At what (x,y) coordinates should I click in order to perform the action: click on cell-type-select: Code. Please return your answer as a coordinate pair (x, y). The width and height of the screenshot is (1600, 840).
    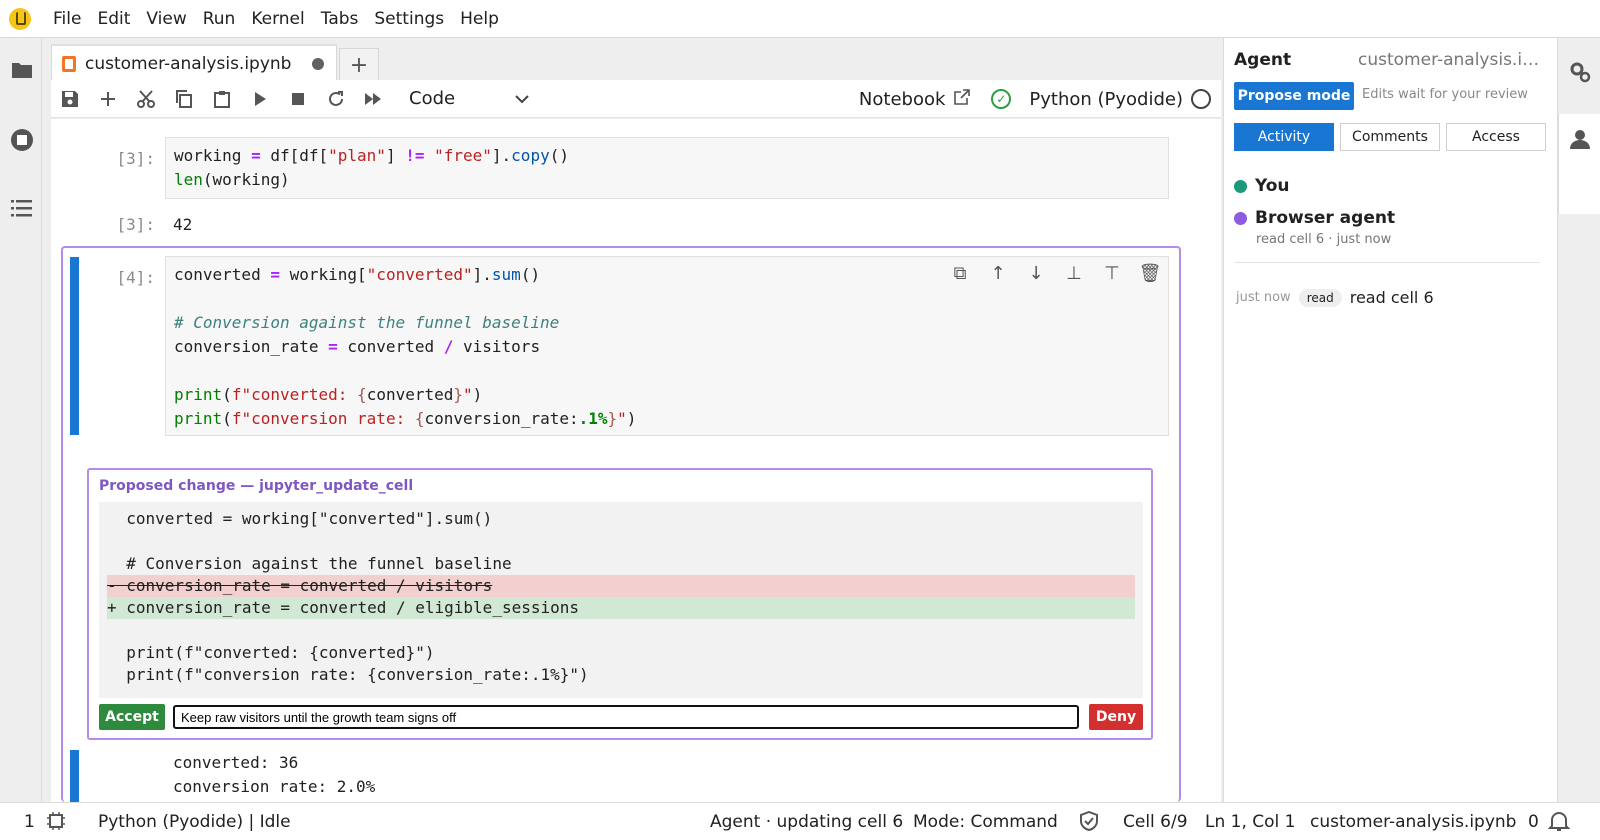
    Looking at the image, I should click on (469, 98).